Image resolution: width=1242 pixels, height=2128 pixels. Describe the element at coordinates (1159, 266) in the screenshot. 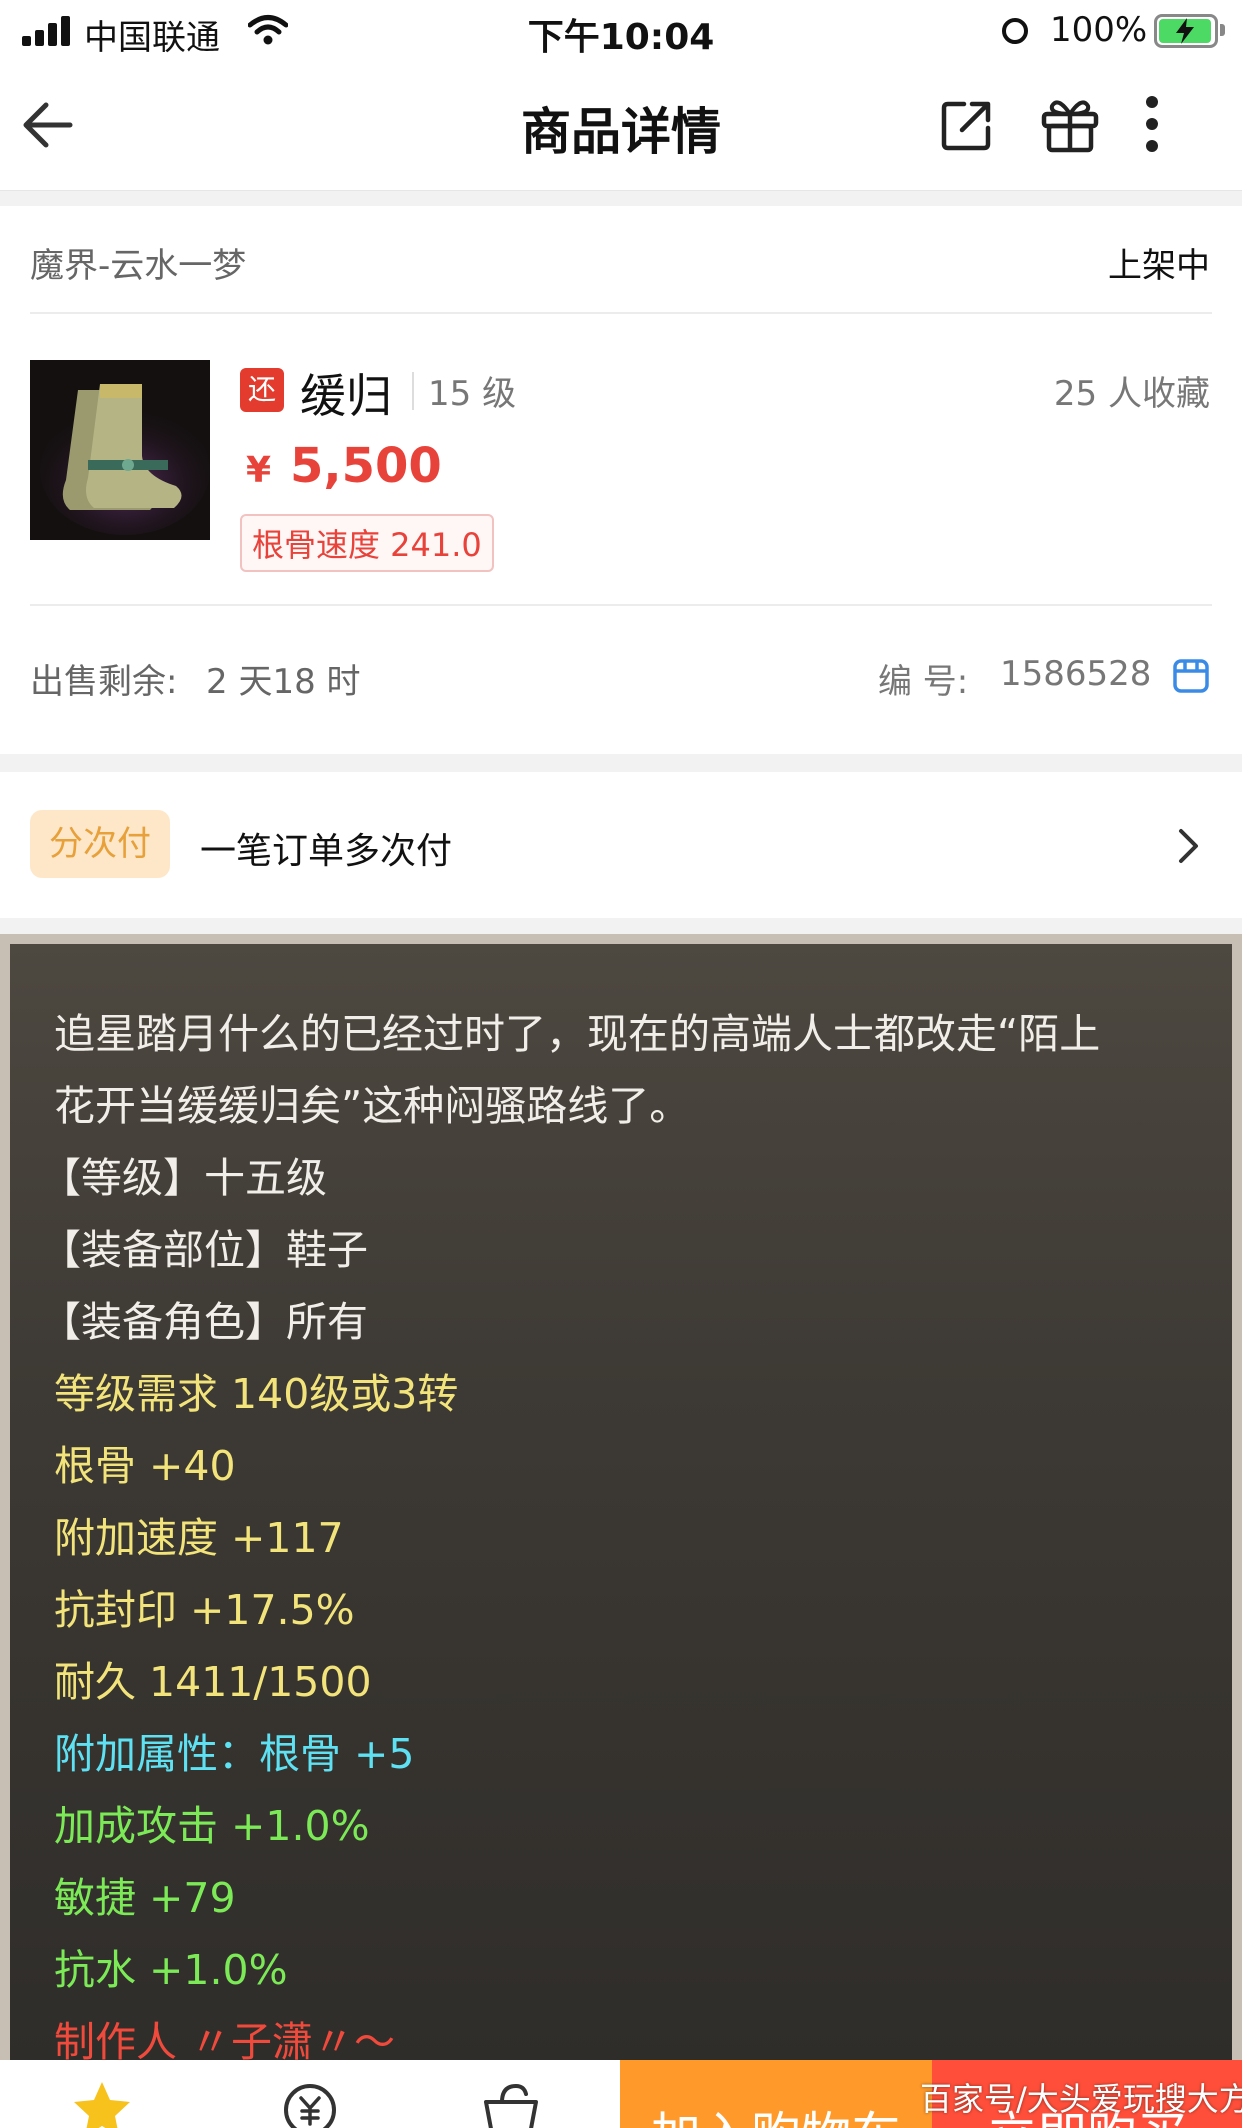

I see `listing-status: 上架中` at that location.